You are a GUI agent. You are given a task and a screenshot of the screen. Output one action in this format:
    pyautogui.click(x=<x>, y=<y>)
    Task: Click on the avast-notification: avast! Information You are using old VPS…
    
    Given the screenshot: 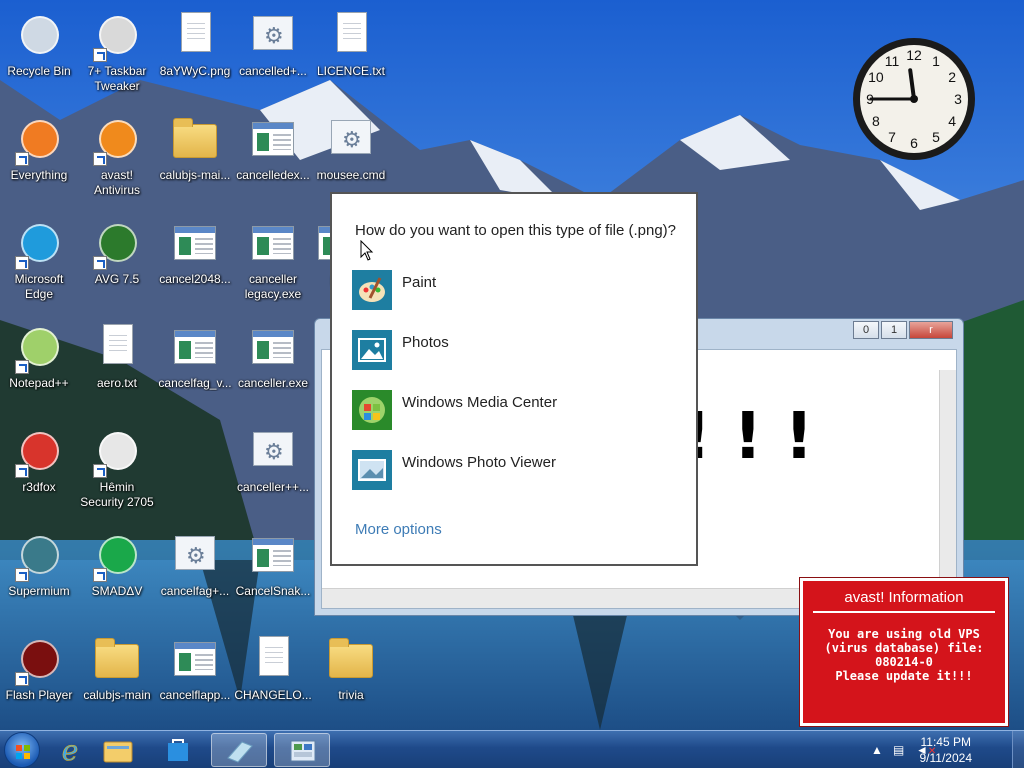 What is the action you would take?
    pyautogui.click(x=904, y=652)
    